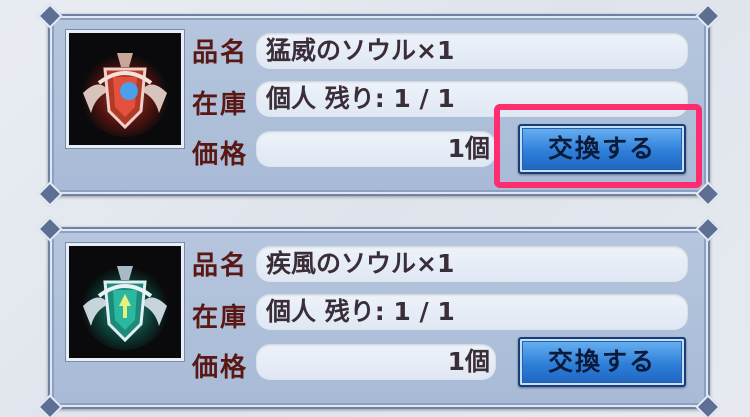 Image resolution: width=750 pixels, height=417 pixels. Describe the element at coordinates (472, 51) in the screenshot. I see `item-name-value: 猛威のソウル×1` at that location.